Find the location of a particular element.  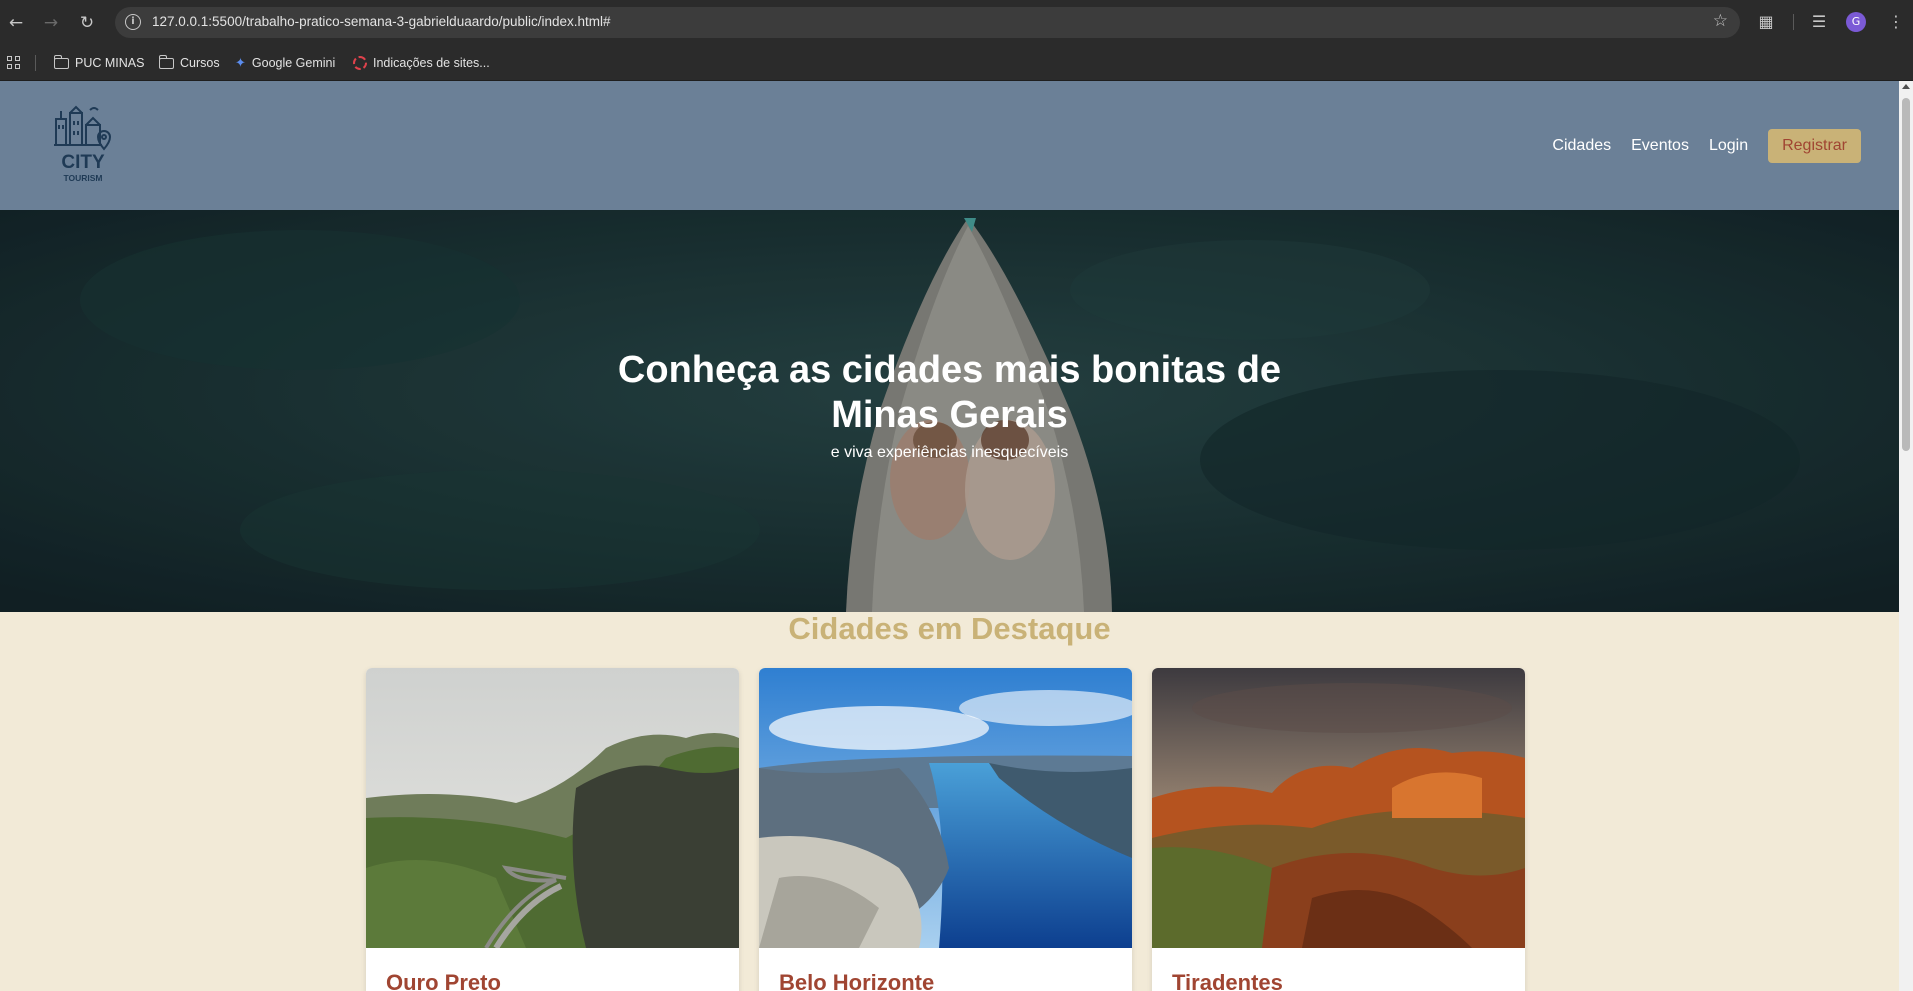

bookmark-cursos: Cursos is located at coordinates (189, 63).